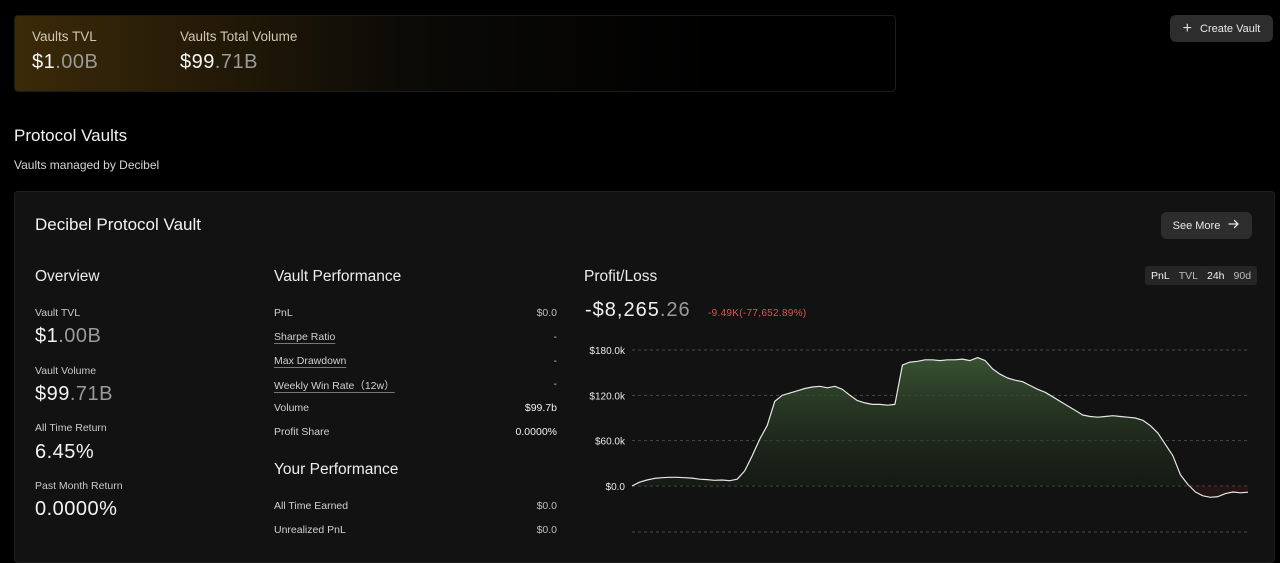 The height and width of the screenshot is (563, 1280). What do you see at coordinates (536, 432) in the screenshot?
I see `profit-share-value: 0.0000%` at bounding box center [536, 432].